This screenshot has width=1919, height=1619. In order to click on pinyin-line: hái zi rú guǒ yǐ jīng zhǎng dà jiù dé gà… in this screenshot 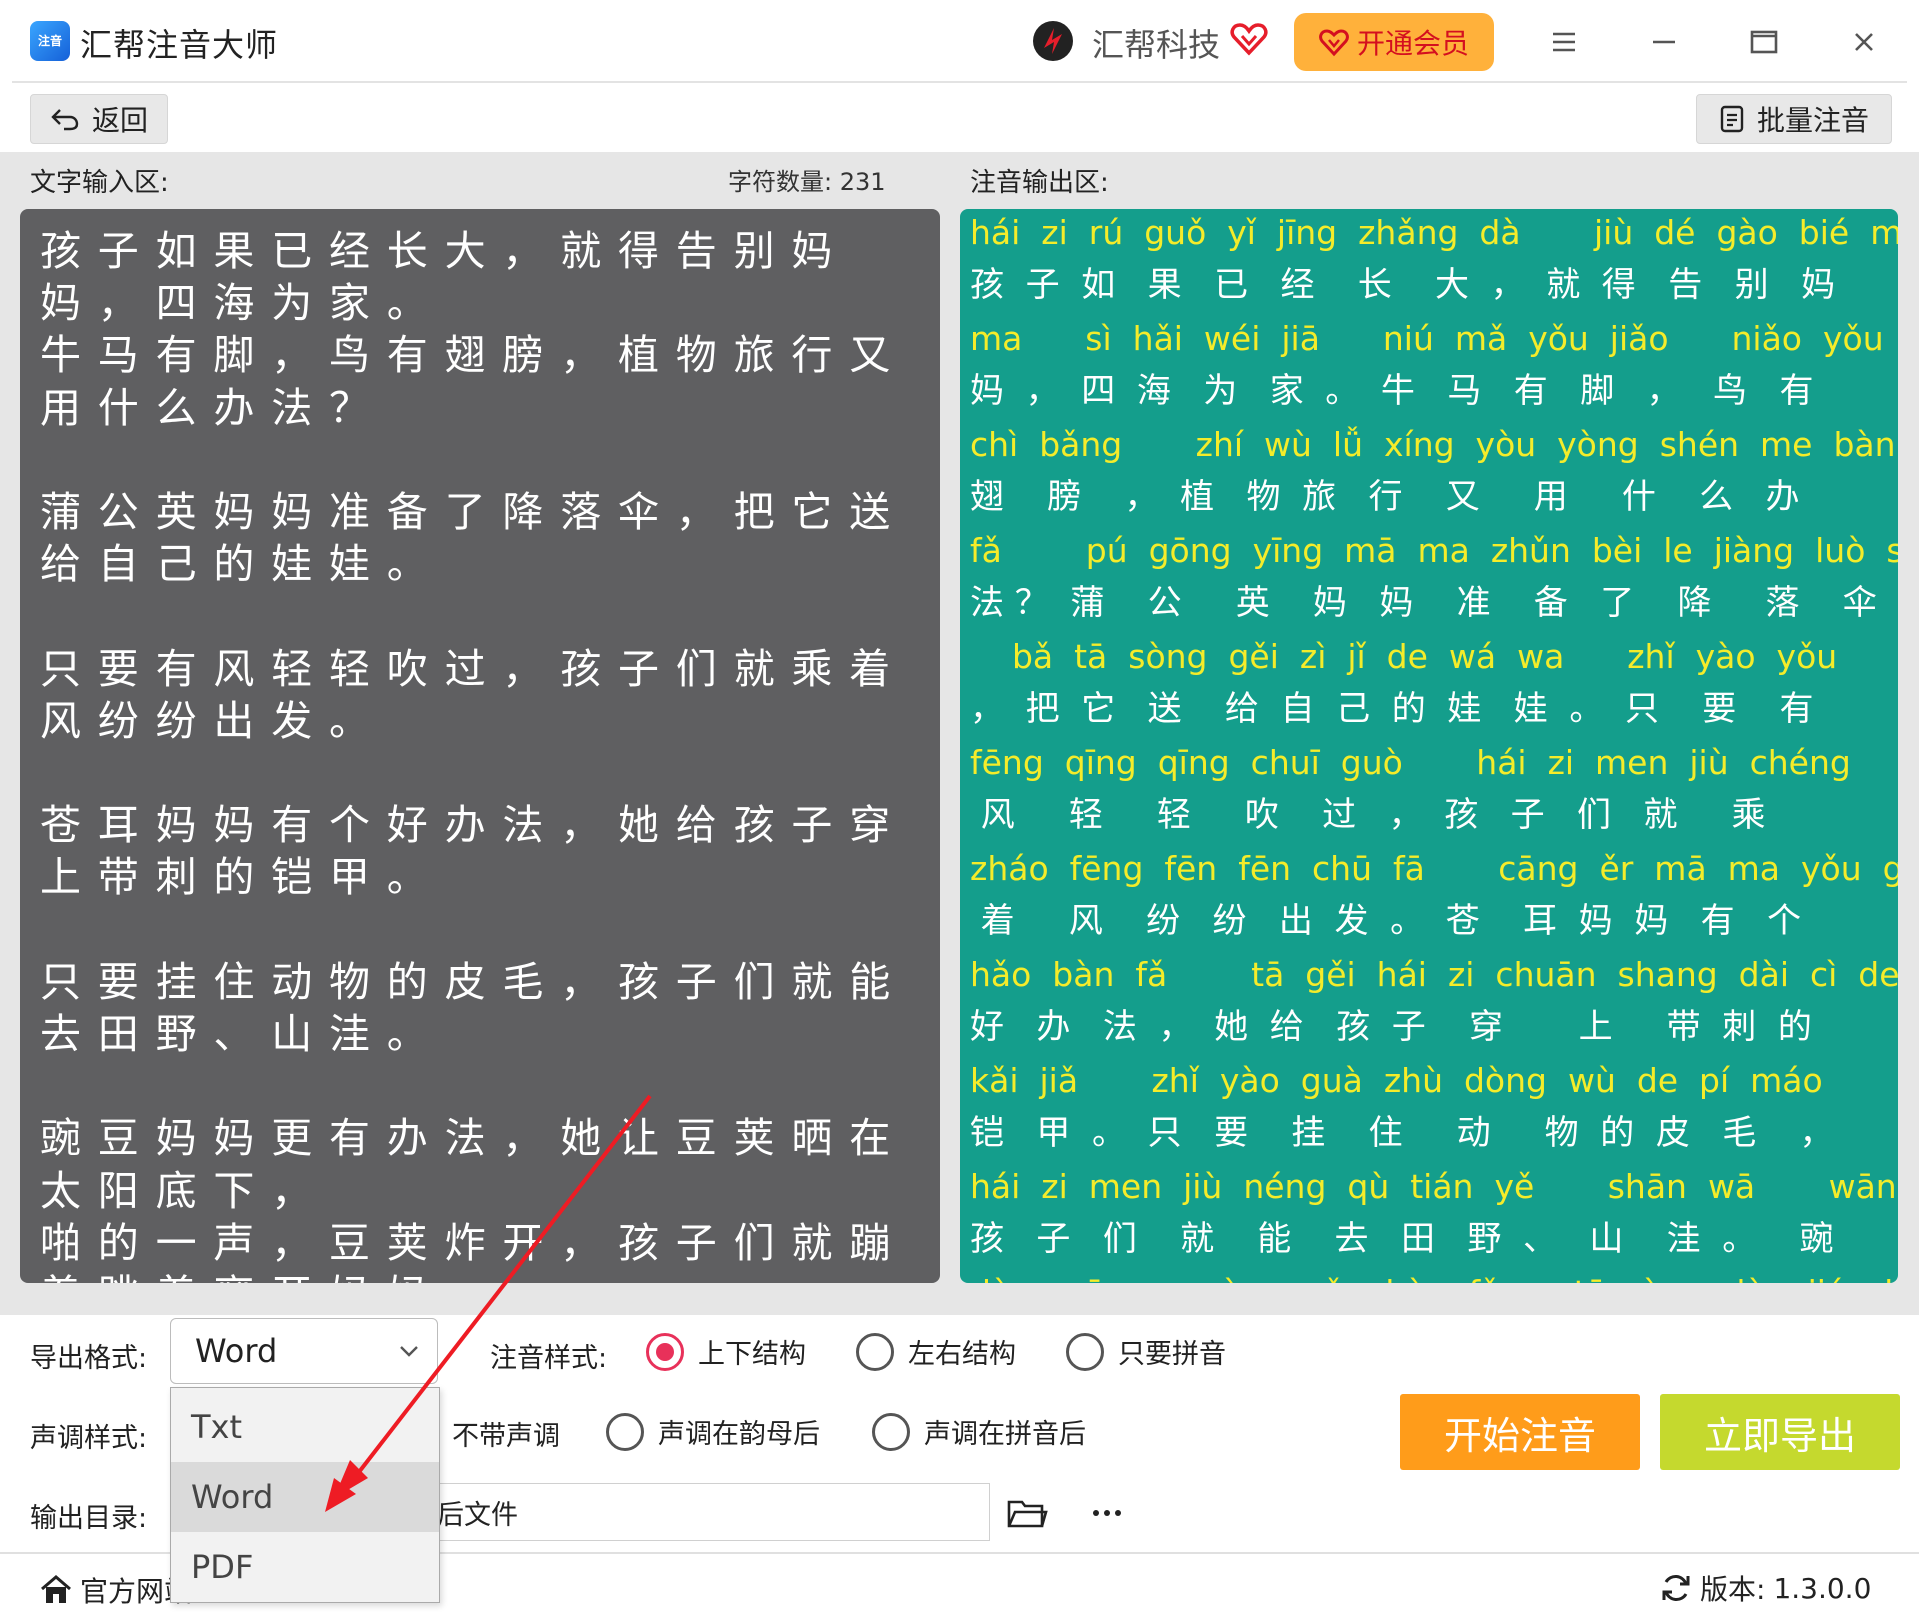, I will do `click(1434, 232)`.